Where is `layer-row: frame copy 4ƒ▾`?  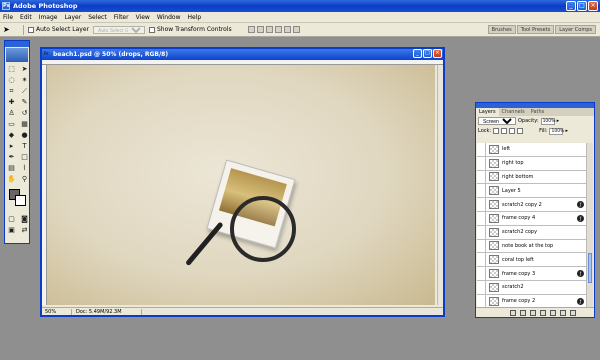
layer-row: frame copy 4ƒ▾ is located at coordinates (532, 218).